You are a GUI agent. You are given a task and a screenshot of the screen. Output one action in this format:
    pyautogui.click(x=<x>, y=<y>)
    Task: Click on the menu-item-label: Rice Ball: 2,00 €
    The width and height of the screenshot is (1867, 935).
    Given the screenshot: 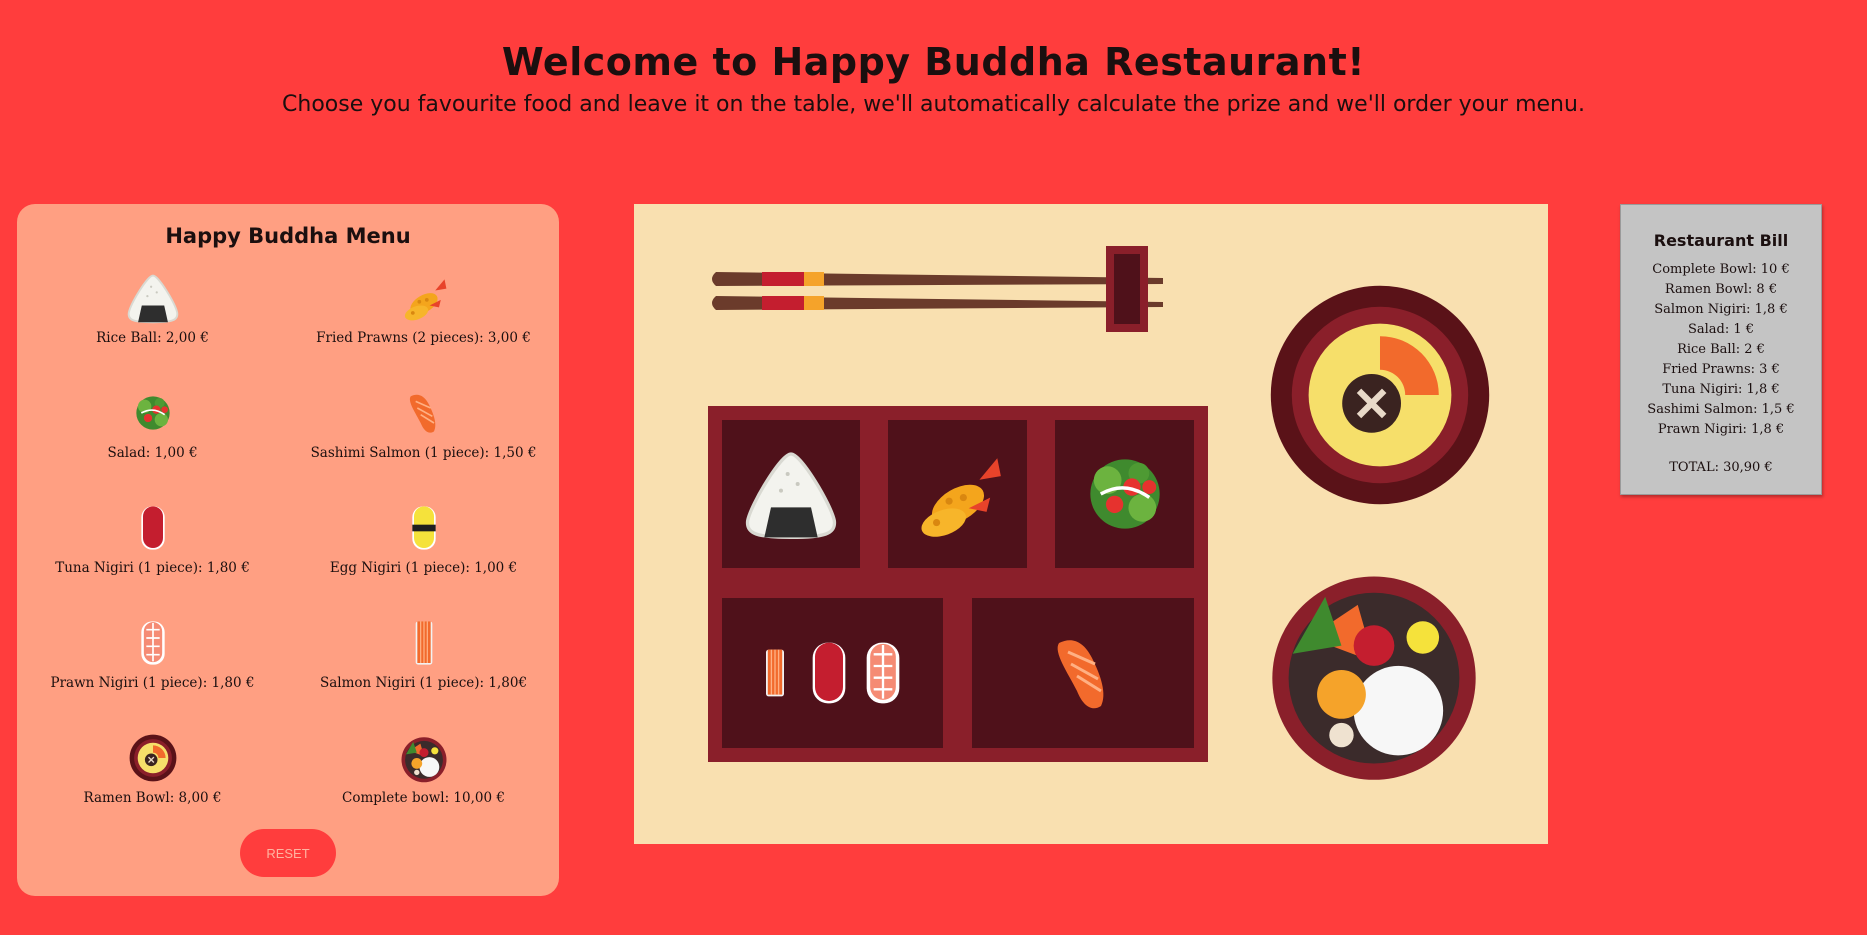 What is the action you would take?
    pyautogui.click(x=152, y=338)
    